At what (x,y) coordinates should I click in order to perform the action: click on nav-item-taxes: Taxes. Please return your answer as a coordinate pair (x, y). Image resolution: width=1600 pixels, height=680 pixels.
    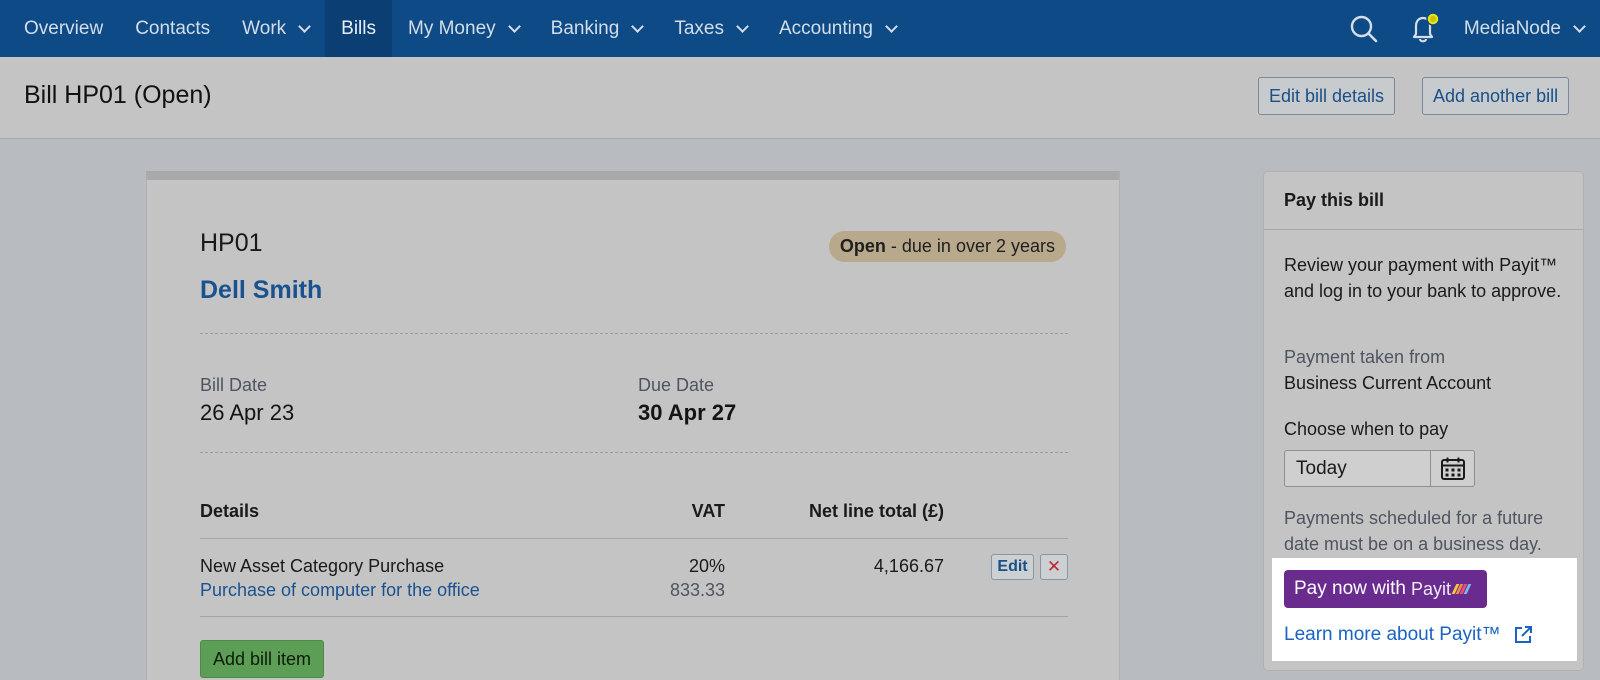
    Looking at the image, I should click on (710, 28).